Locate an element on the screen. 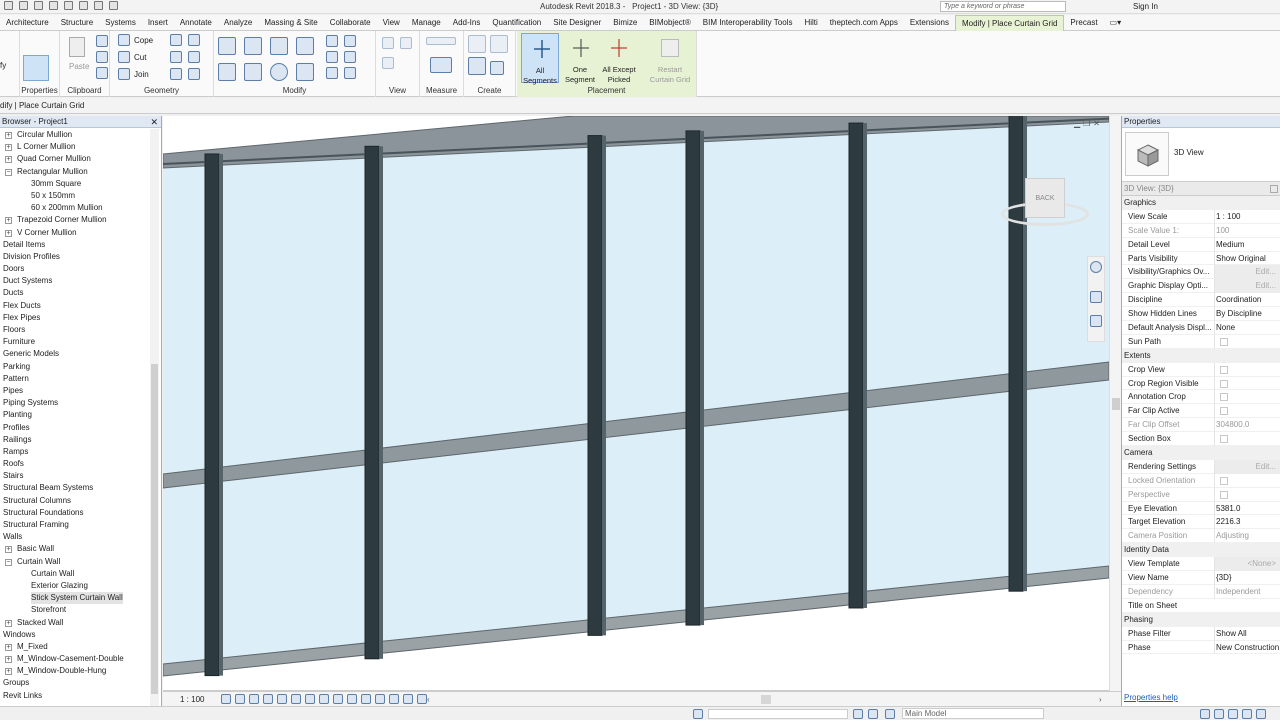  print-icon is located at coordinates (53, 5).